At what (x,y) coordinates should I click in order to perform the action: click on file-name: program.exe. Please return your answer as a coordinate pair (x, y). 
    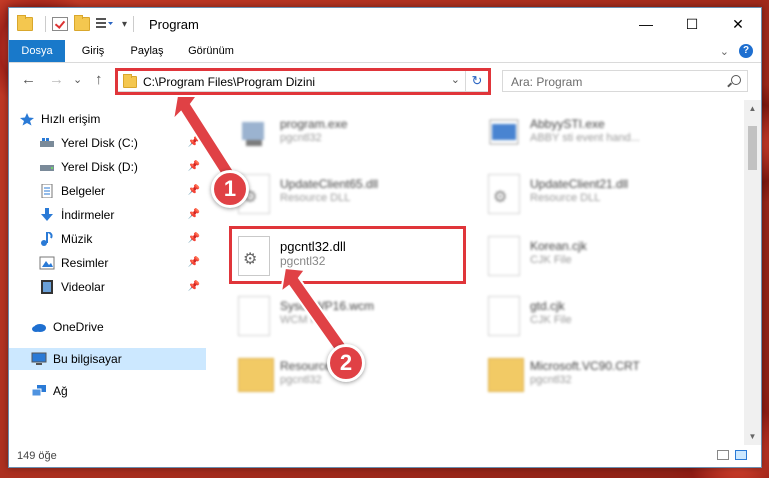
    Looking at the image, I should click on (314, 124).